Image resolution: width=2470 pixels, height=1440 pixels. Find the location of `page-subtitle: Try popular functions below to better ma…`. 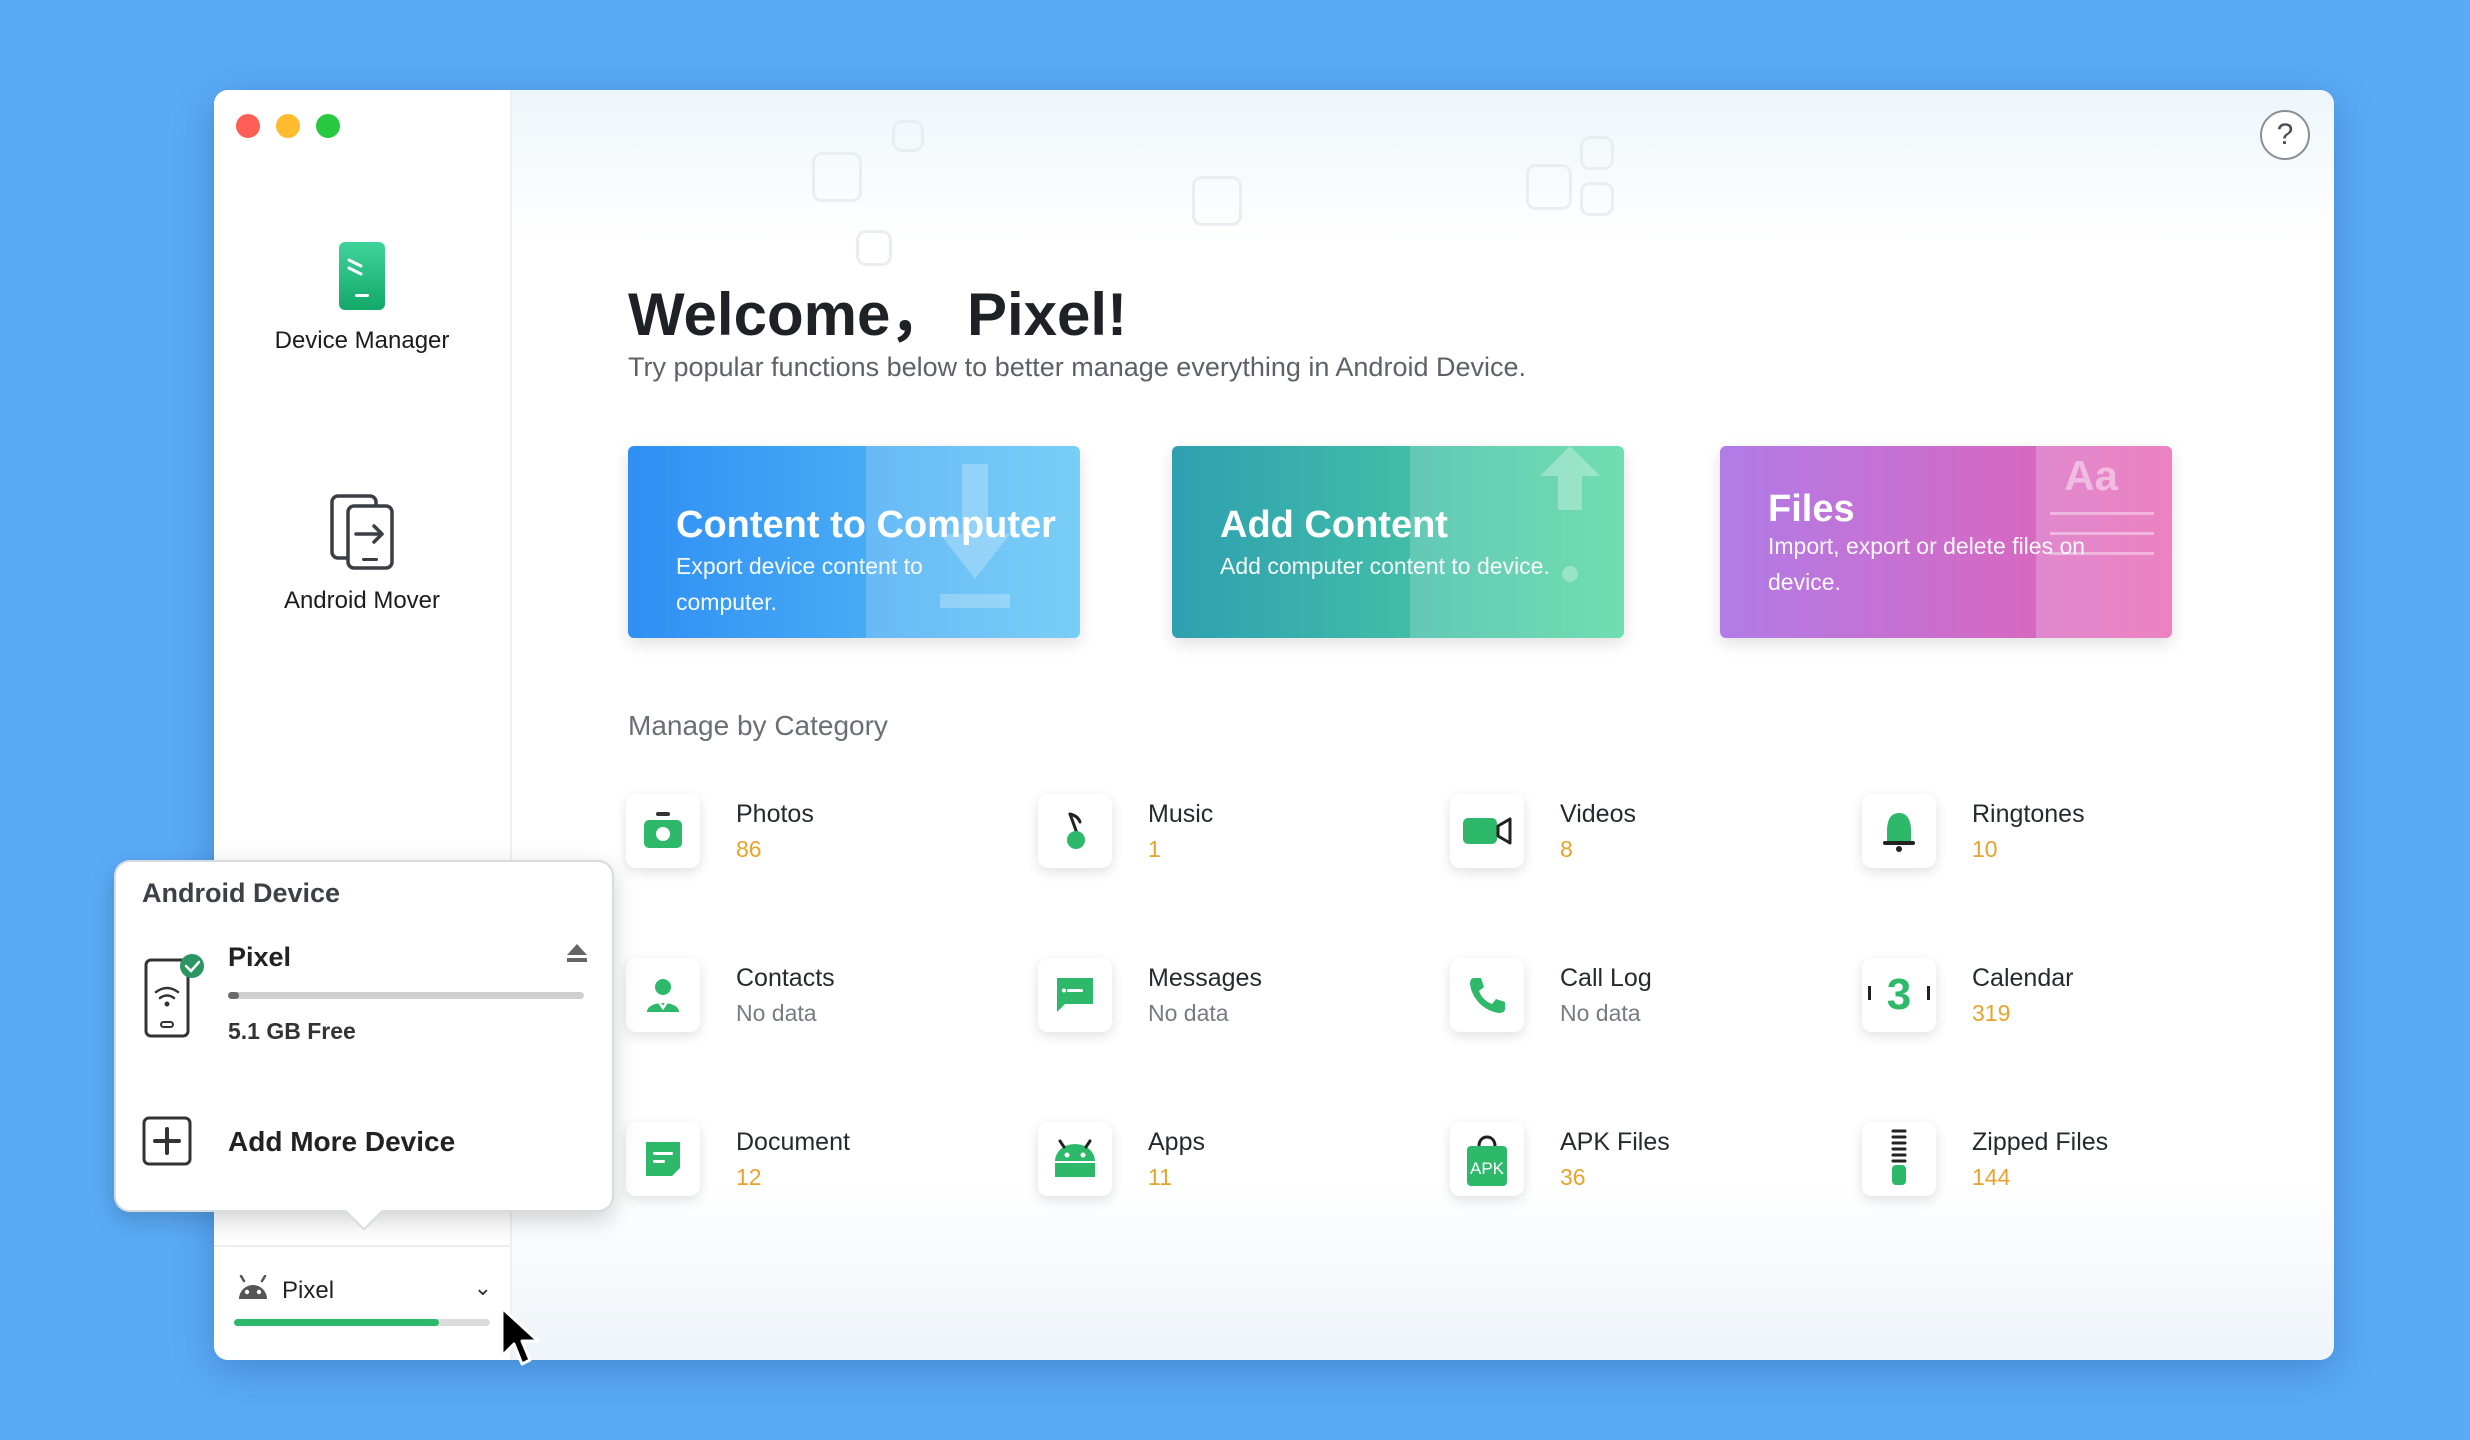

page-subtitle: Try popular functions below to better ma… is located at coordinates (1077, 367).